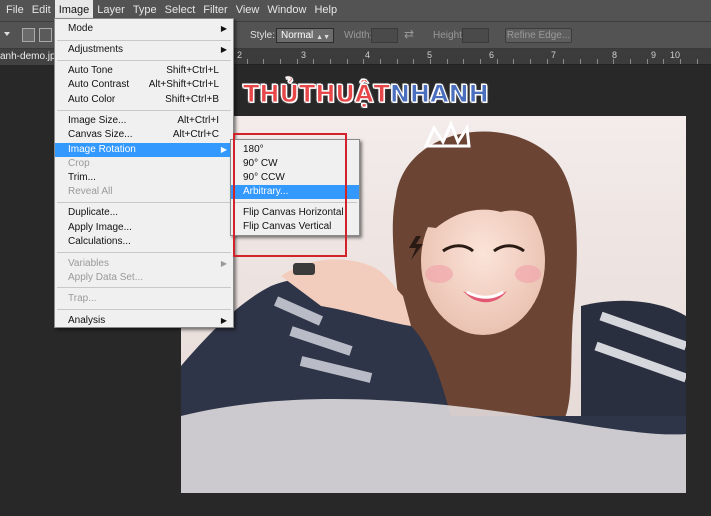  Describe the element at coordinates (88, 263) in the screenshot. I see `menu-item-label: Variables` at that location.